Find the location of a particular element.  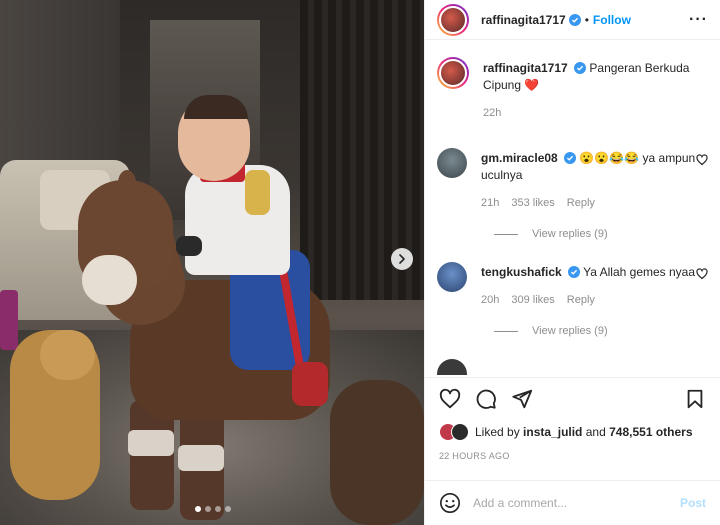

follow-button: Follow is located at coordinates (612, 20).